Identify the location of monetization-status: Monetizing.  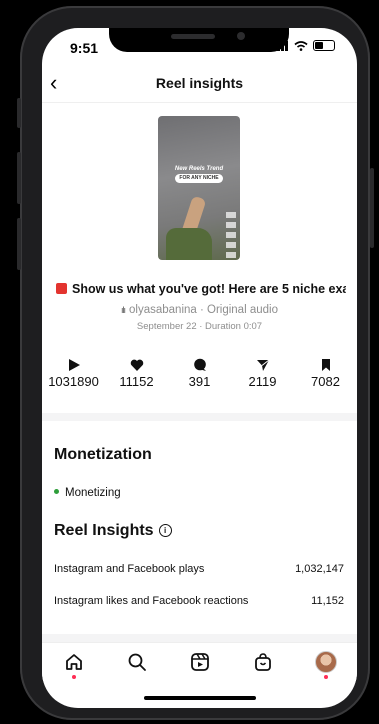
(87, 493).